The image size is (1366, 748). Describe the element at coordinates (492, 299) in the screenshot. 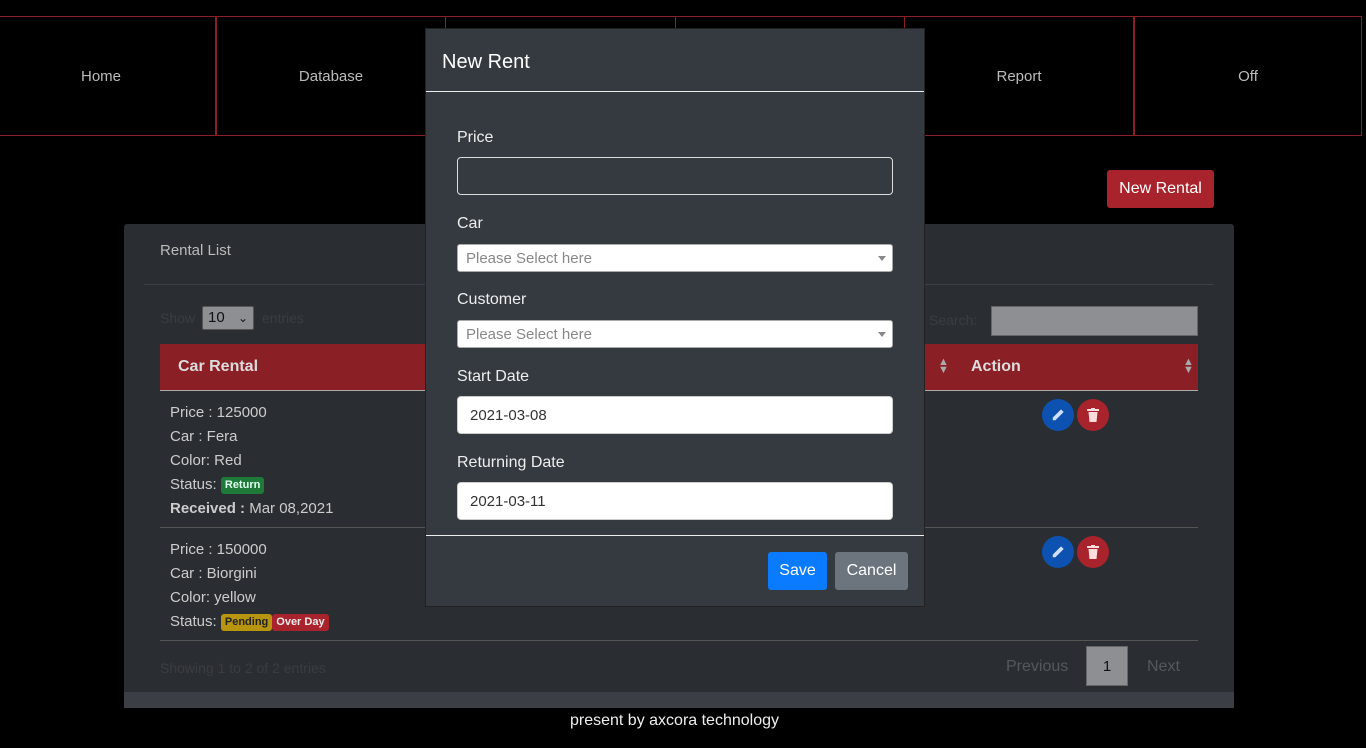

I see `customer-label: Customer` at that location.